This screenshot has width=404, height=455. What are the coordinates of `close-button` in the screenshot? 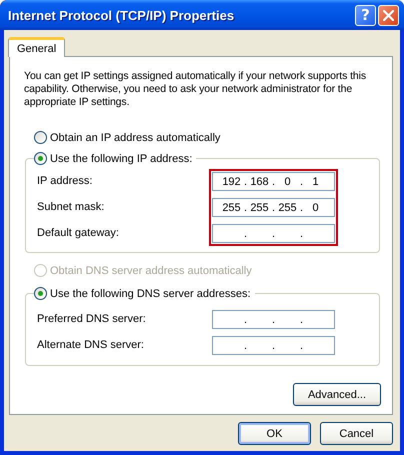 It's located at (388, 15).